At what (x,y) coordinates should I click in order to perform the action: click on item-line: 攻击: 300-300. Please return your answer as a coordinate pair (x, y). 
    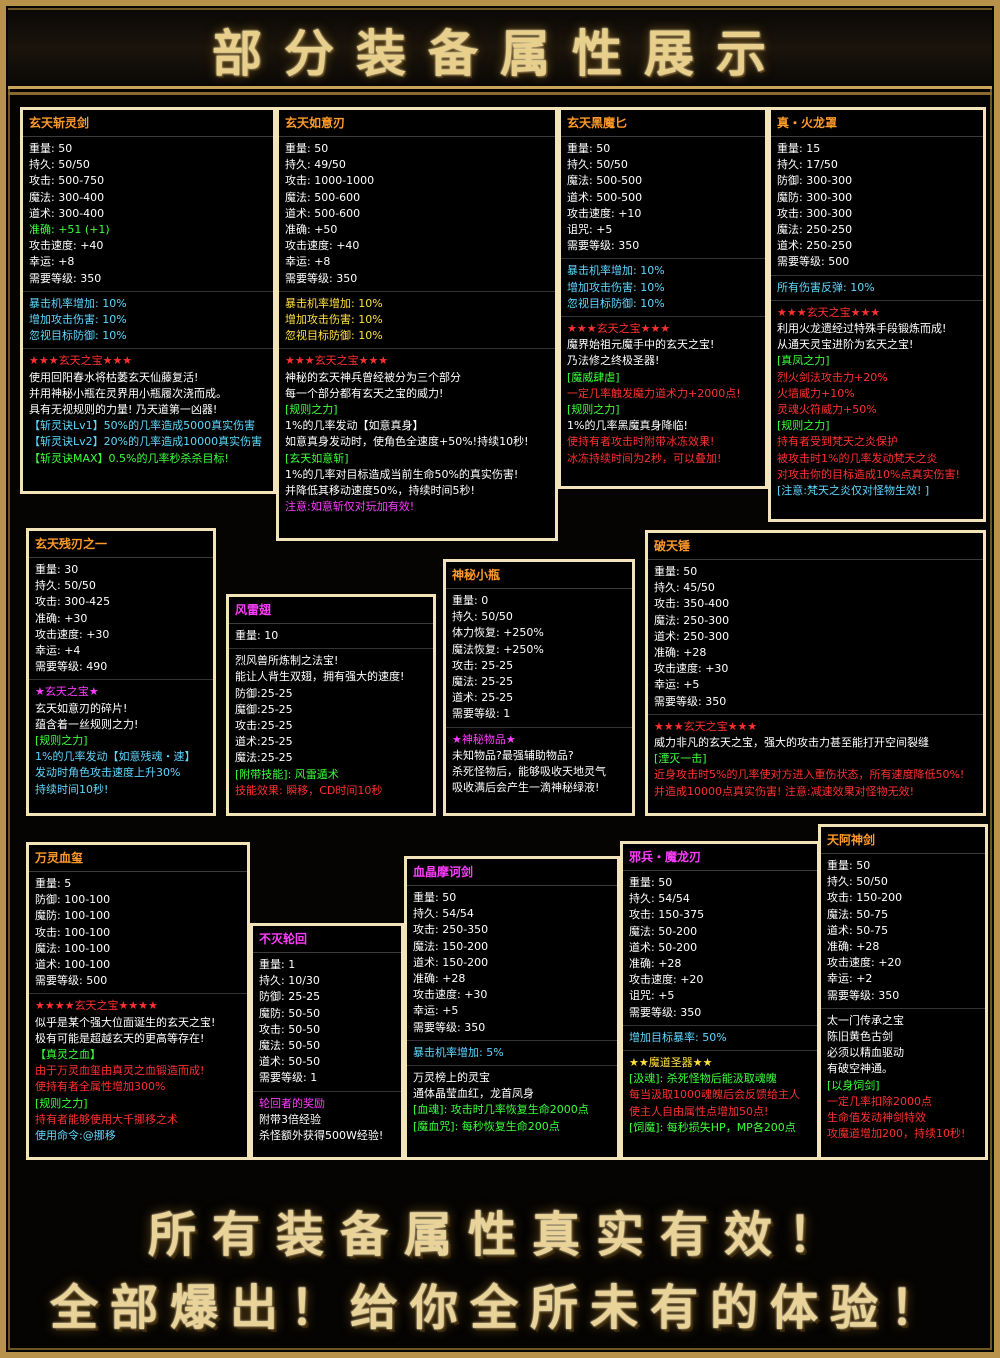
    Looking at the image, I should click on (815, 213).